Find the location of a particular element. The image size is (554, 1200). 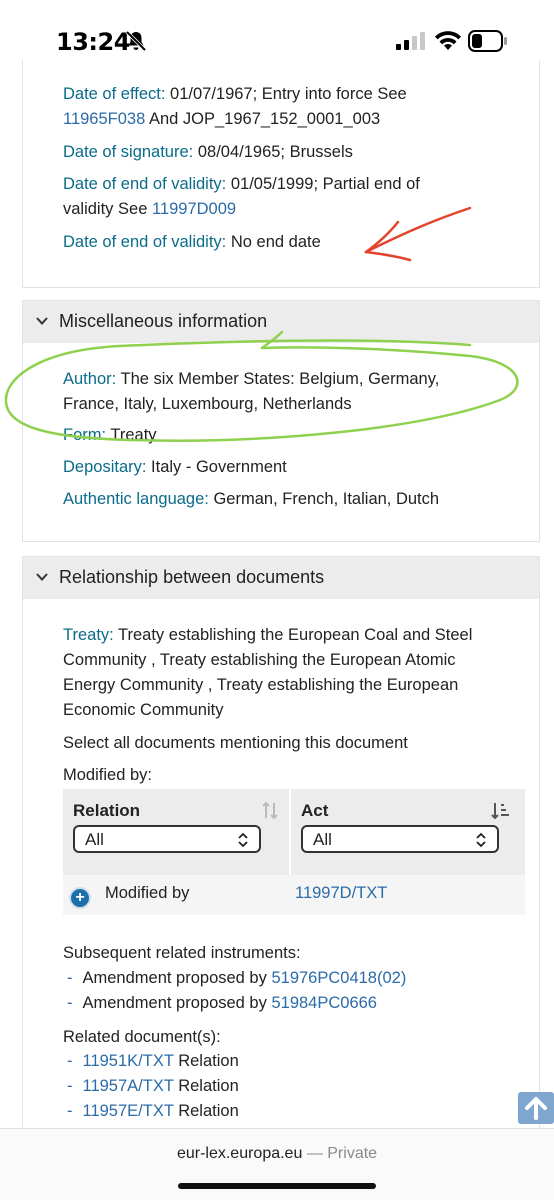

list-item: - Amendment proposed by 51976PC0418(02) is located at coordinates (237, 978).